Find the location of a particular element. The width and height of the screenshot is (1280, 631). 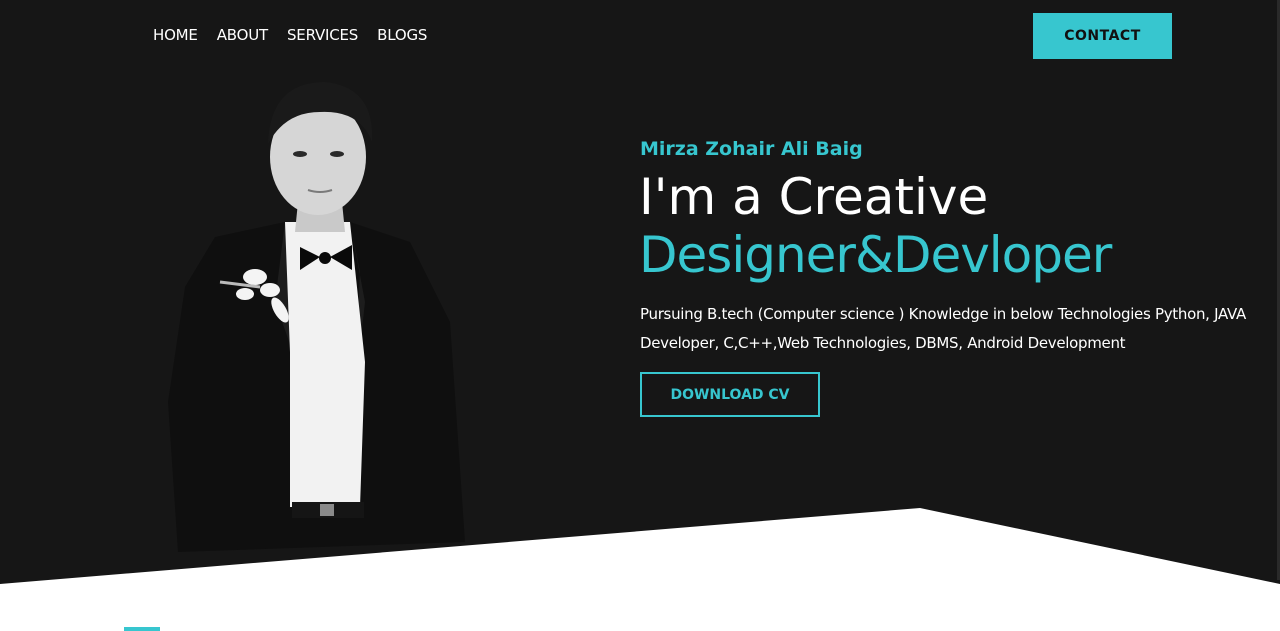

nav-services: SERVICES is located at coordinates (322, 35).